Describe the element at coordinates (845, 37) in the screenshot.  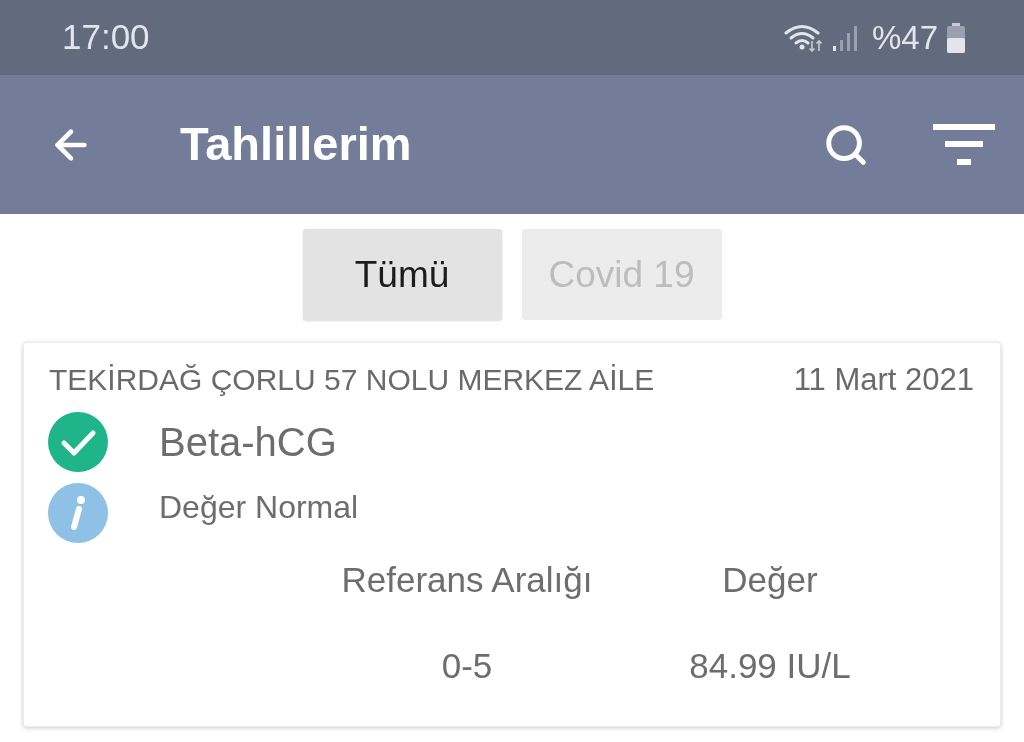
I see `signal-icon` at that location.